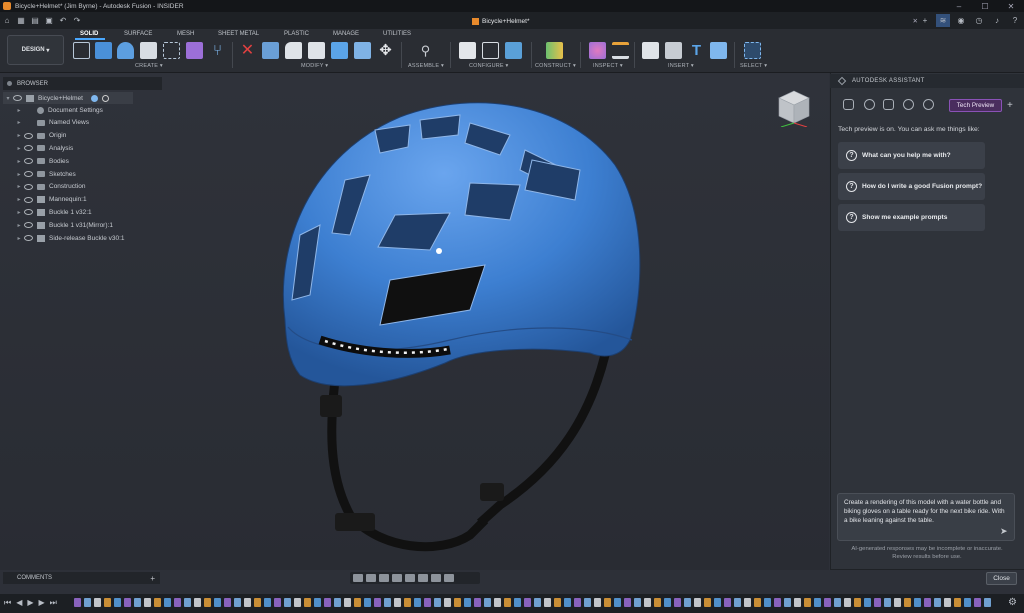 This screenshot has height=613, width=1024. Describe the element at coordinates (194, 50) in the screenshot. I see `form-icon` at that location.